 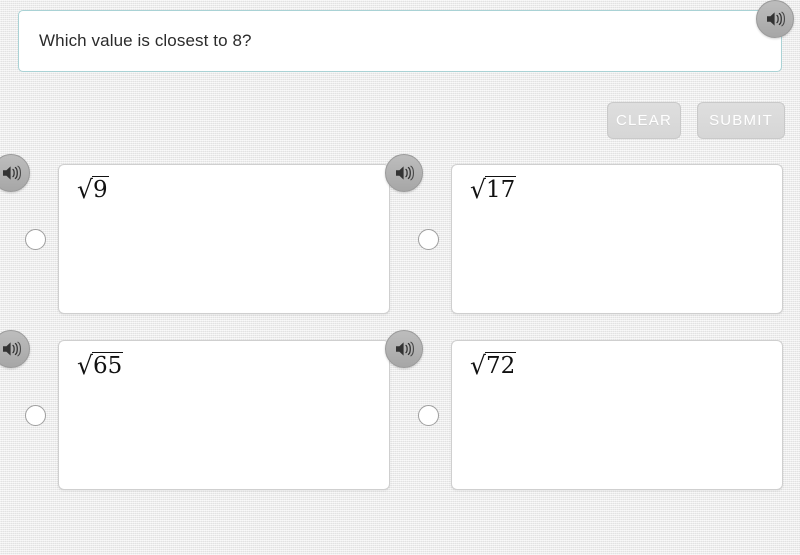 I want to click on answer-value: √17, so click(x=493, y=190).